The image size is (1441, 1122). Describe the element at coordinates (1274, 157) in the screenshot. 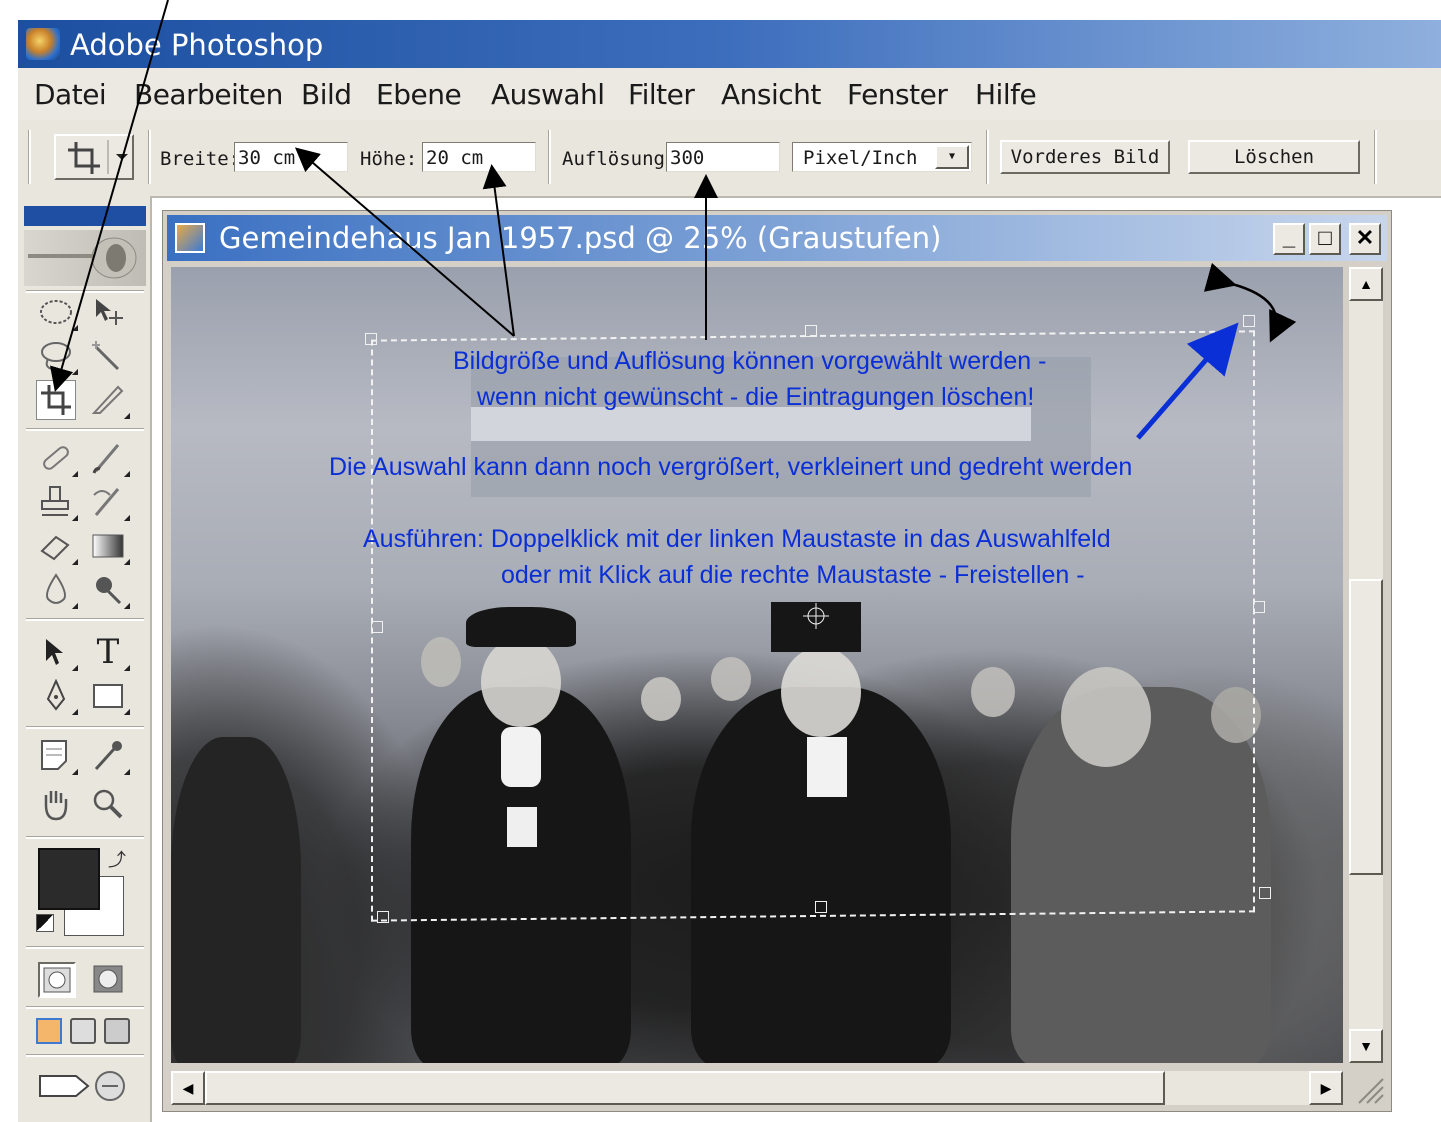

I see `clear-button: Löschen` at that location.